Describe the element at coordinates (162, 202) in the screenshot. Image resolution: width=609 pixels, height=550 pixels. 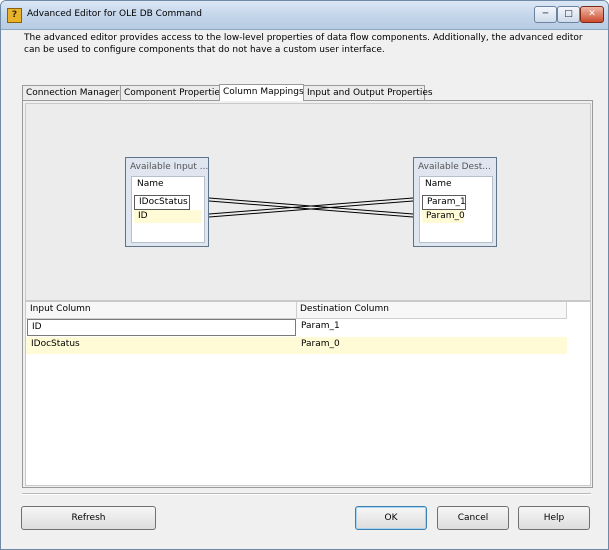
I see `input-column-item: IDocStatus` at that location.